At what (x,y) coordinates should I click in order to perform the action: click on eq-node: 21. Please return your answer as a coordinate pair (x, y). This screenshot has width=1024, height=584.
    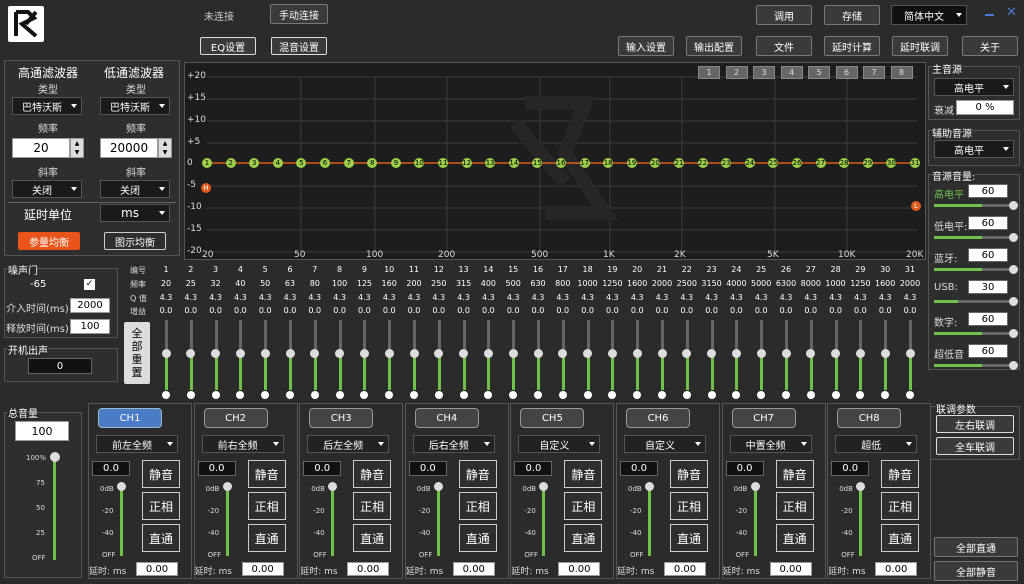
    Looking at the image, I should click on (679, 163).